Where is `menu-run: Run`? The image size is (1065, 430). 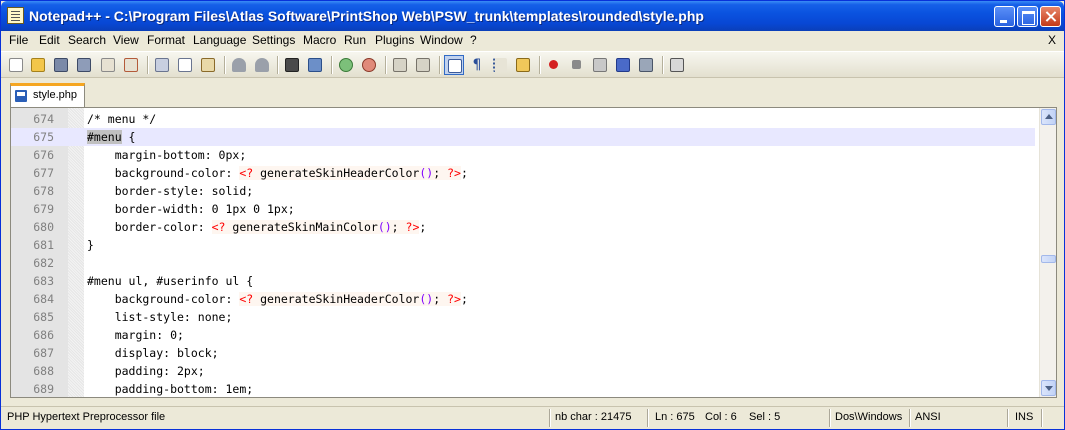 menu-run: Run is located at coordinates (355, 40).